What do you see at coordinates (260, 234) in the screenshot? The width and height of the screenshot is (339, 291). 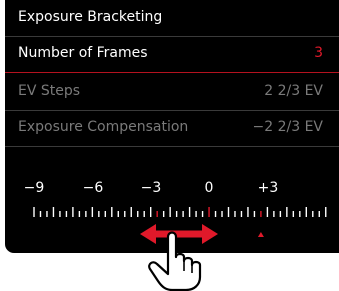 I see `bracket-marker-arrow` at bounding box center [260, 234].